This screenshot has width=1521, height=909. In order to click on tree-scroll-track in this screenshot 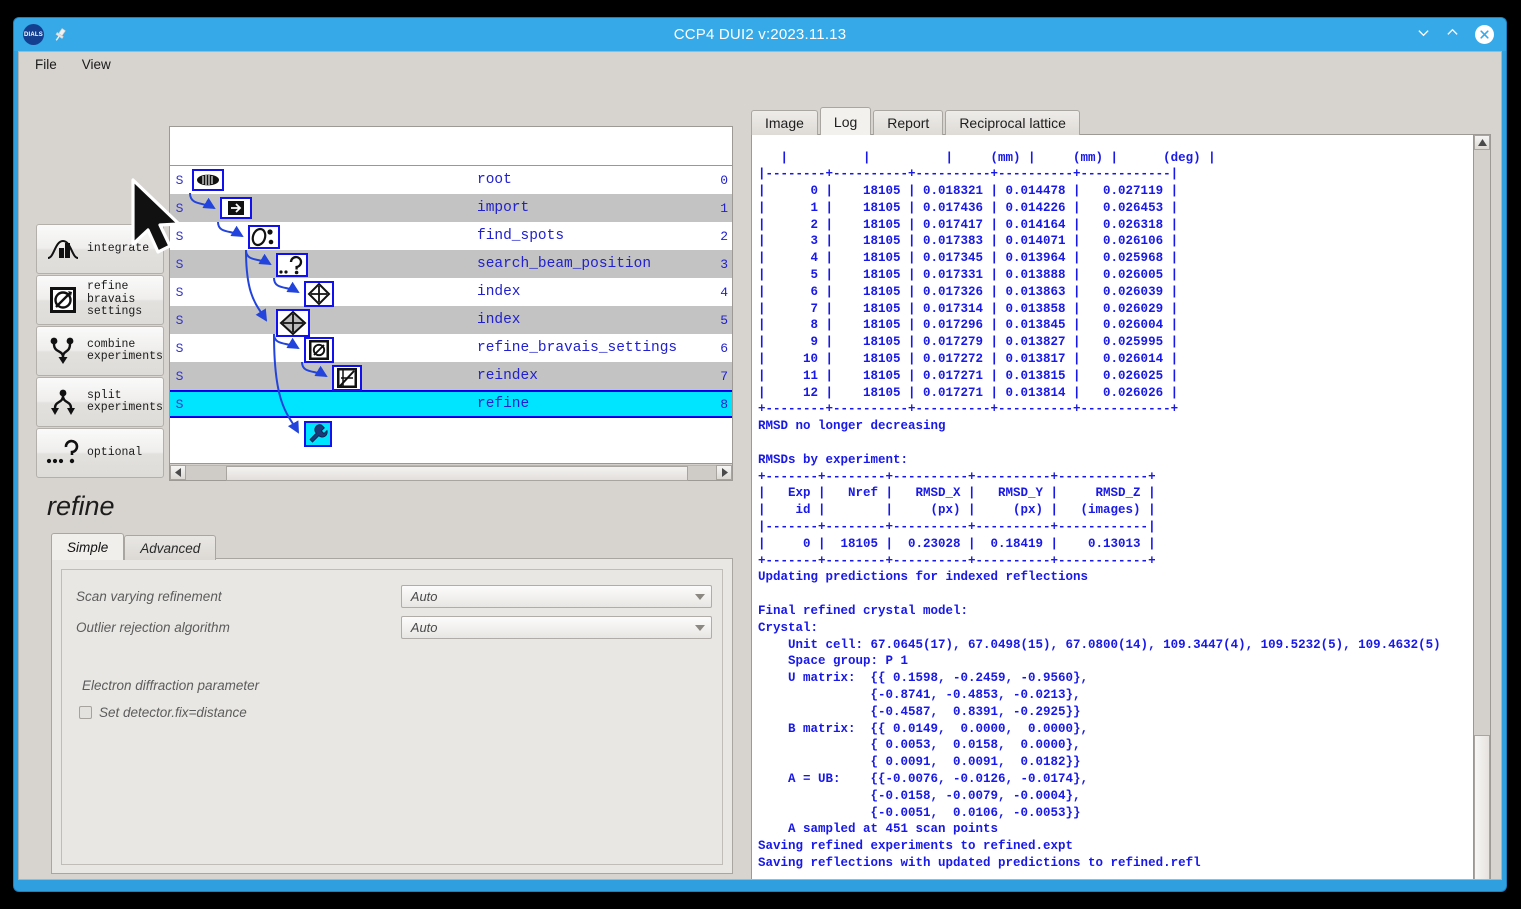, I will do `click(451, 472)`.